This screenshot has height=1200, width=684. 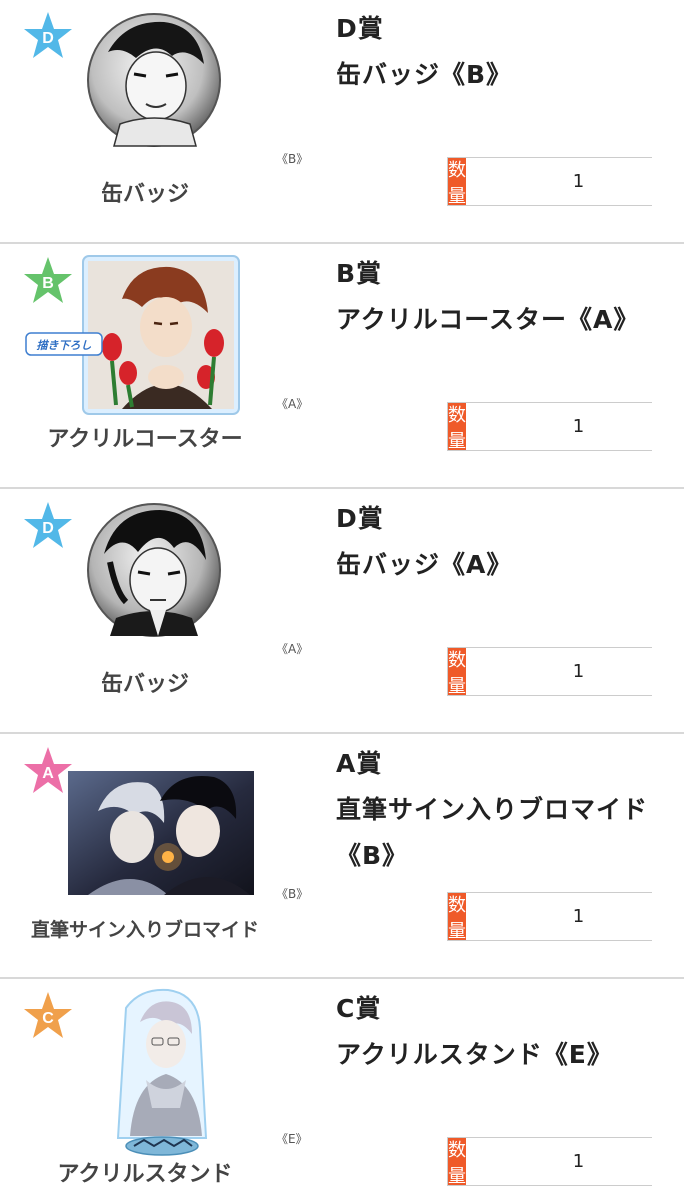 What do you see at coordinates (501, 542) in the screenshot?
I see `product-info: D賞 缶バッジ《A》` at bounding box center [501, 542].